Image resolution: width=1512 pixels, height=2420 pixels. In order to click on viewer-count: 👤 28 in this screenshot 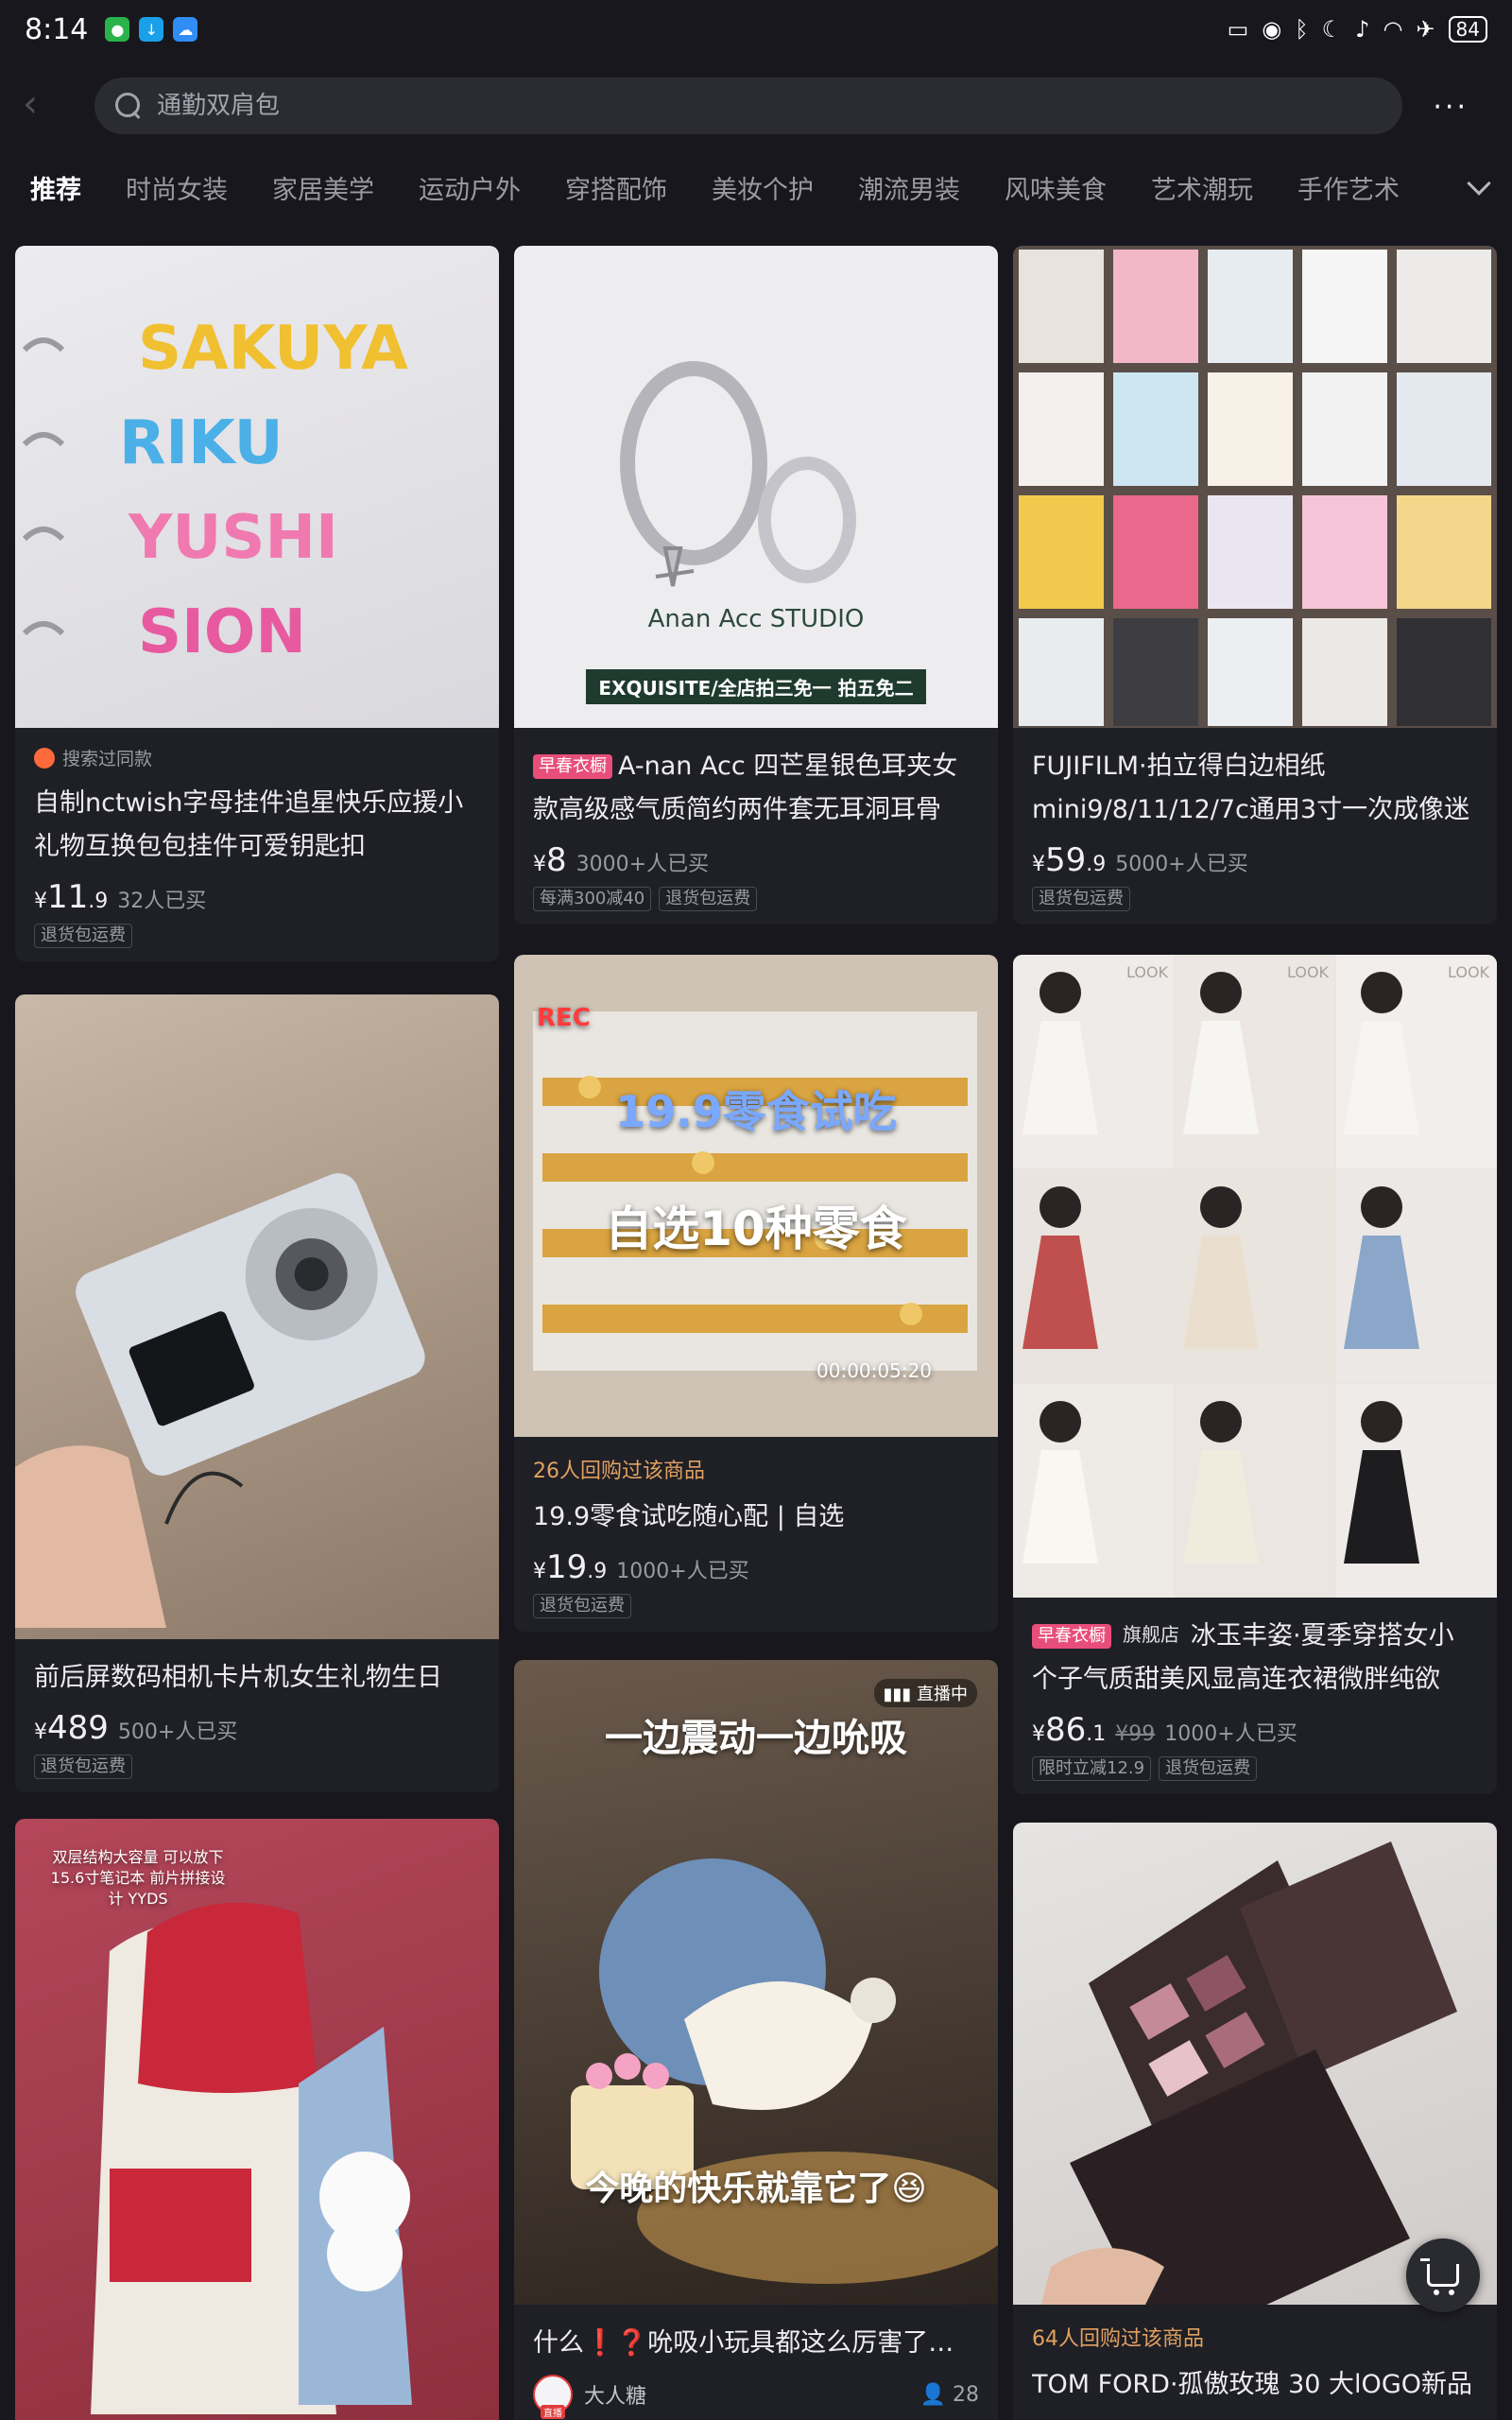, I will do `click(949, 2395)`.